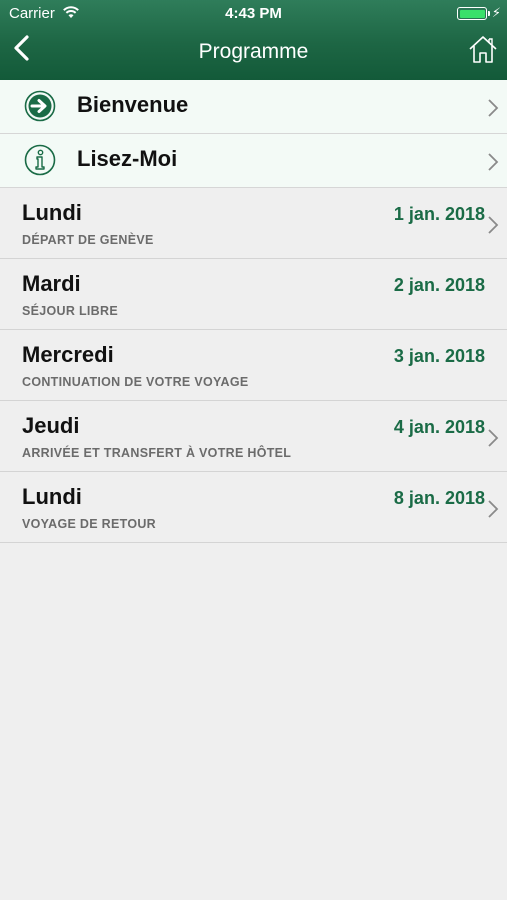 The image size is (507, 900). Describe the element at coordinates (253, 161) in the screenshot. I see `menu-item-lisez-moi: Lisez-Moi` at that location.